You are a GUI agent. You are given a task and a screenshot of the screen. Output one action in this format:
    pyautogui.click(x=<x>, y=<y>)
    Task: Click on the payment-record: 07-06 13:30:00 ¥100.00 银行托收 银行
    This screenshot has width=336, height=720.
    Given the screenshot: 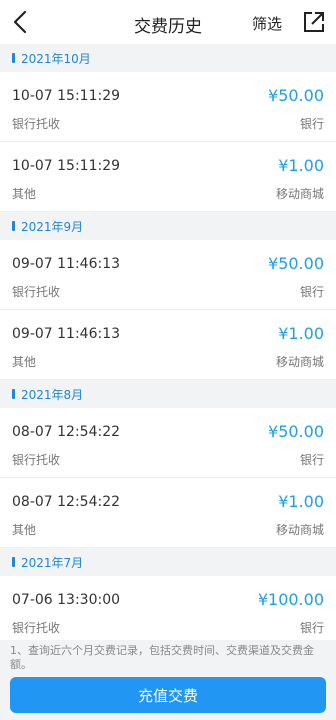 What is the action you would take?
    pyautogui.click(x=168, y=608)
    